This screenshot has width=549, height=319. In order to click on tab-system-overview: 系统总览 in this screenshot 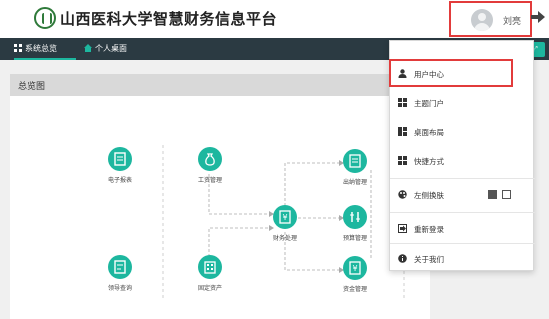, I will do `click(45, 49)`.